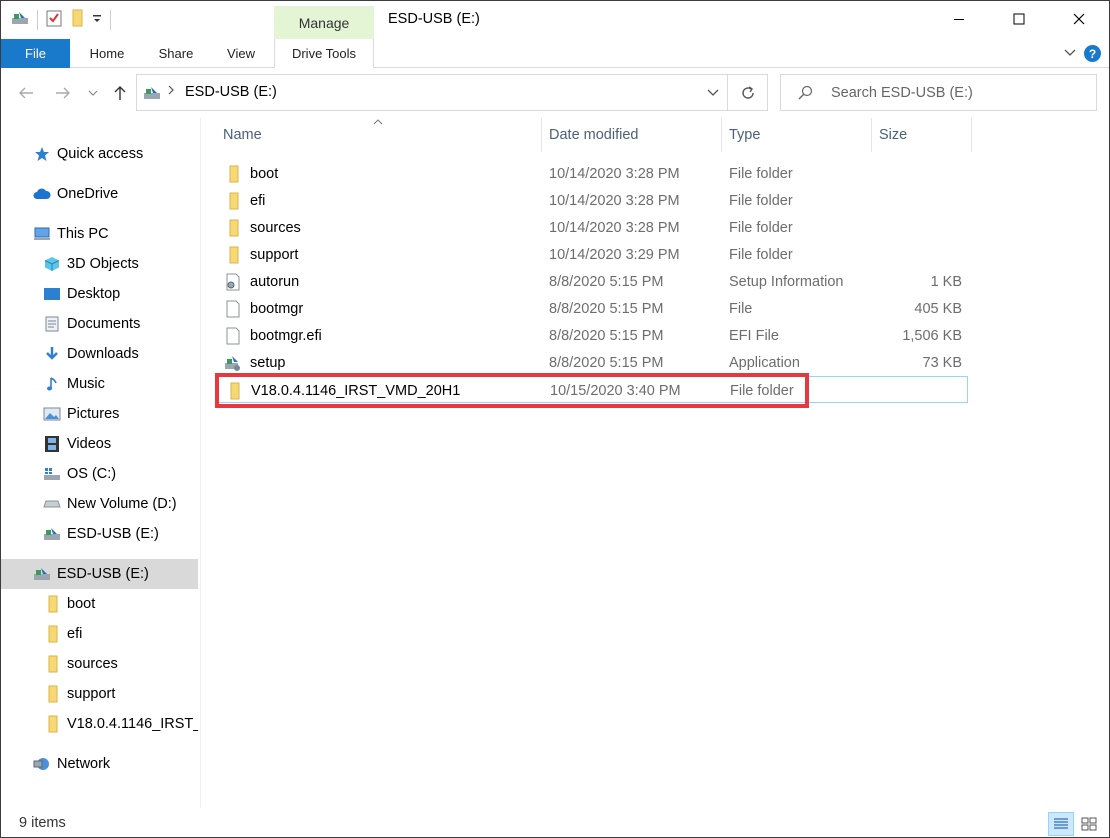 The height and width of the screenshot is (838, 1110). What do you see at coordinates (107, 53) in the screenshot?
I see `tab-home: Home` at bounding box center [107, 53].